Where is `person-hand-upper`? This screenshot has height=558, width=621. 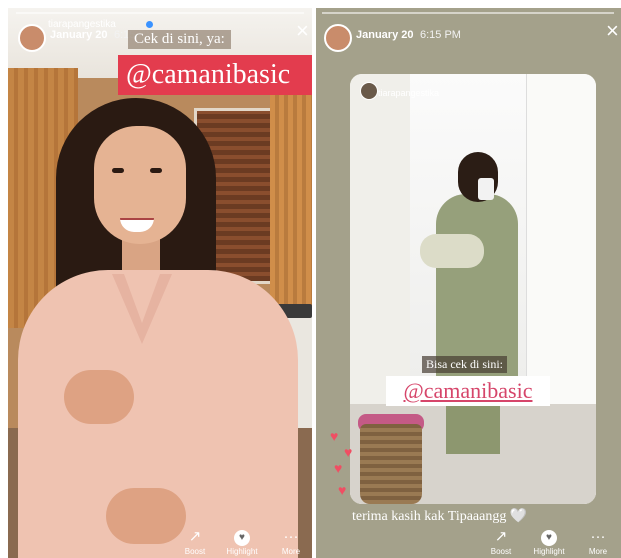 person-hand-upper is located at coordinates (99, 397).